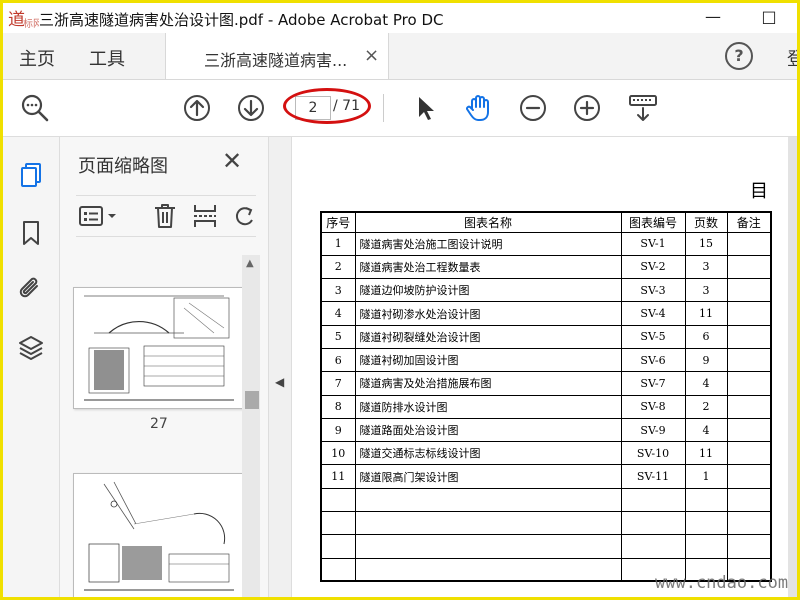 This screenshot has width=800, height=600. What do you see at coordinates (400, 56) in the screenshot?
I see `tab-bar: 主页 工具 三浙高速隧道病害... × ? 登` at bounding box center [400, 56].